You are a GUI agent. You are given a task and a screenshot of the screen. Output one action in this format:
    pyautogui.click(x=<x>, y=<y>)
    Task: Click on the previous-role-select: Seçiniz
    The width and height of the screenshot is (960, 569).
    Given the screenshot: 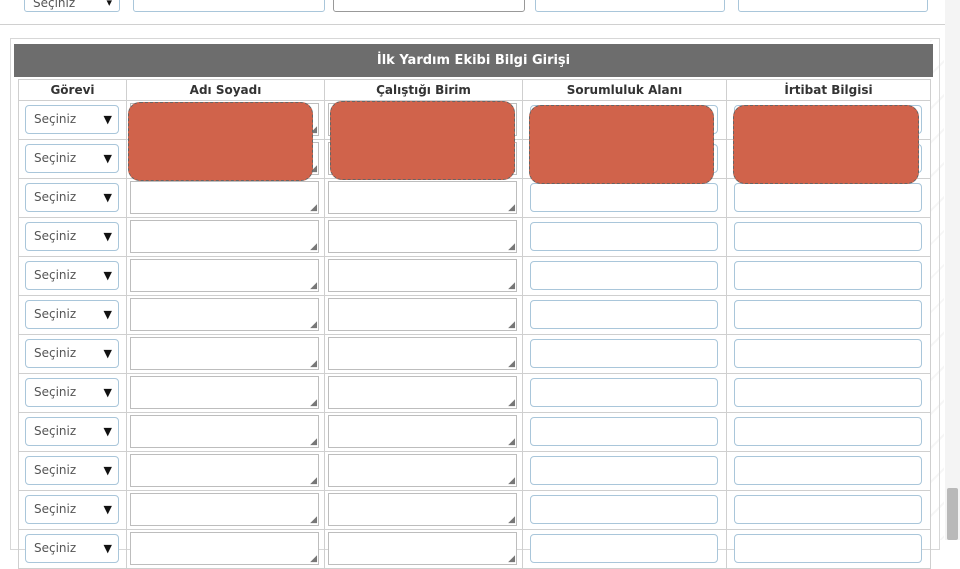 What is the action you would take?
    pyautogui.click(x=72, y=6)
    